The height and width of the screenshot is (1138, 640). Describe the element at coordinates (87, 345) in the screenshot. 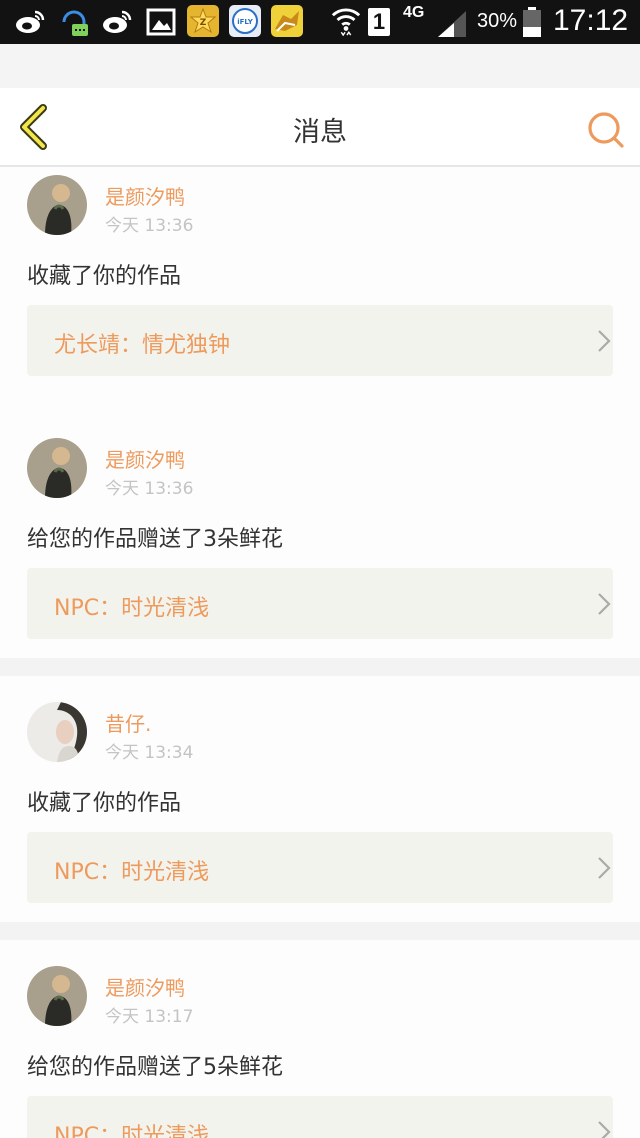

I see `work-author: 尤长靖` at that location.